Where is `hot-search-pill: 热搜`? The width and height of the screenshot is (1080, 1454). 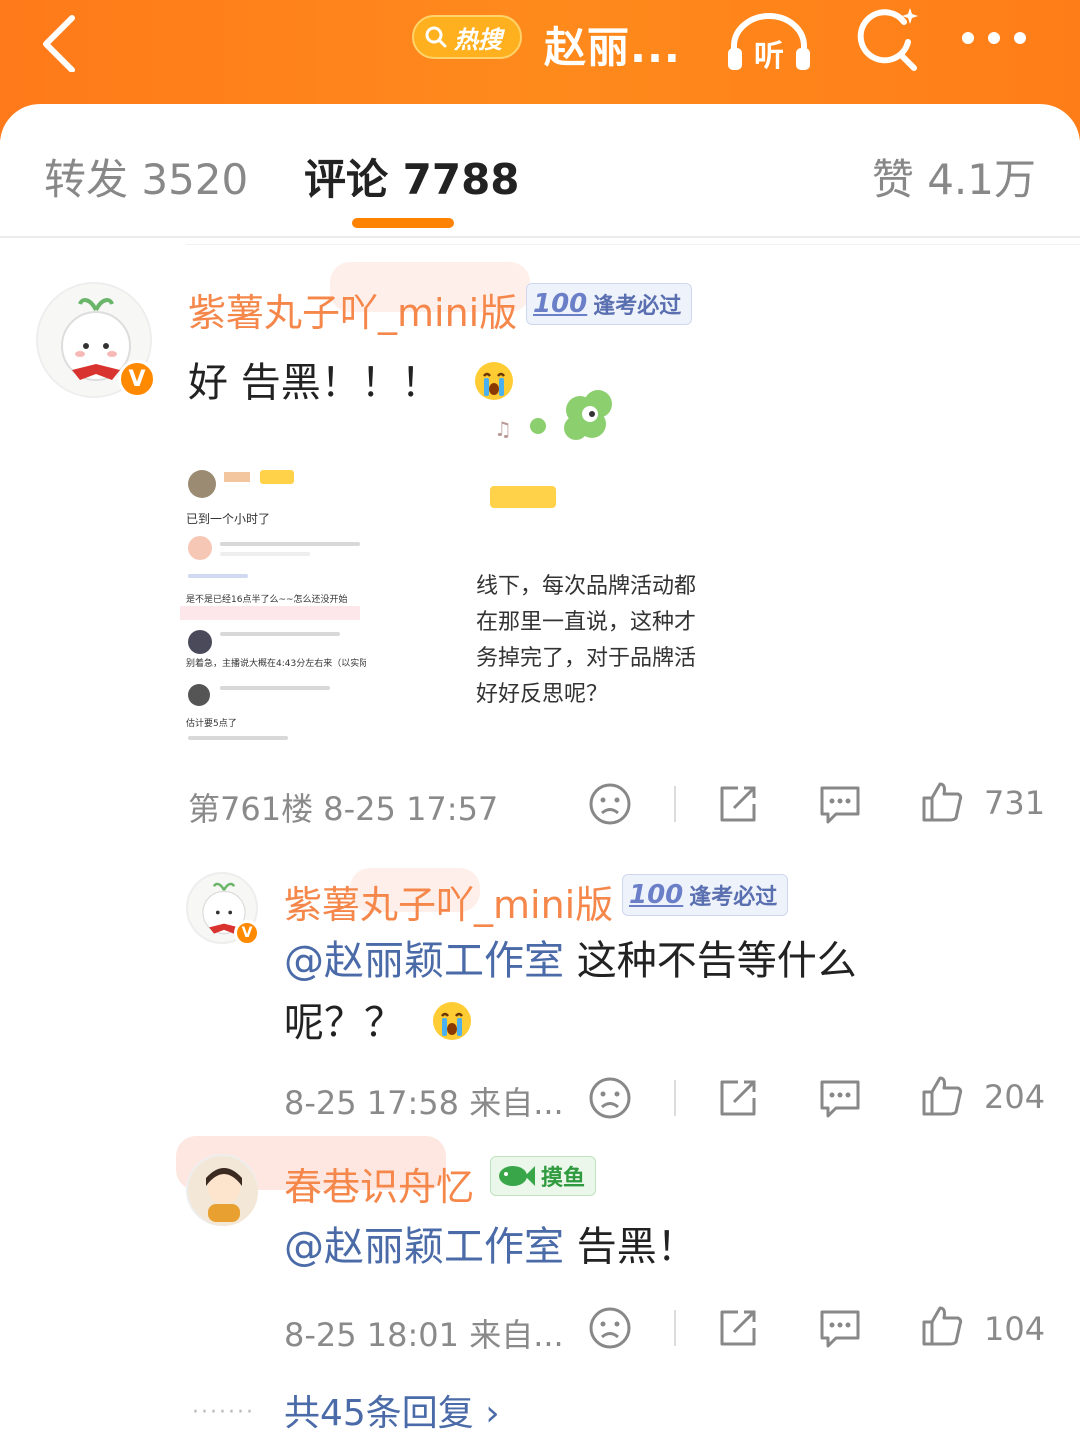
hot-search-pill: 热搜 is located at coordinates (467, 37).